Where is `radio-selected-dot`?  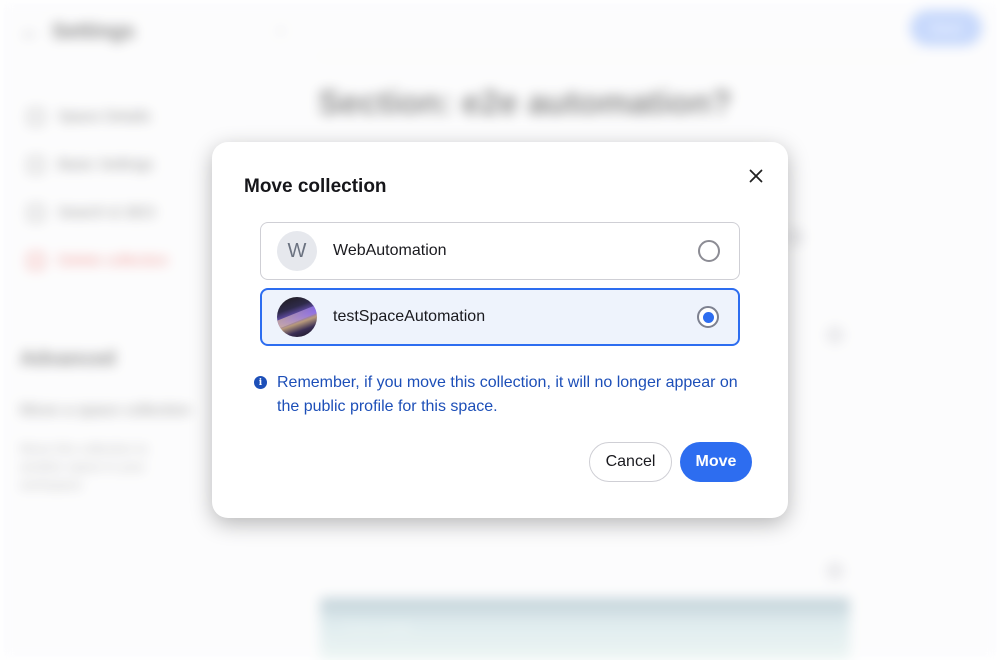
radio-selected-dot is located at coordinates (708, 317).